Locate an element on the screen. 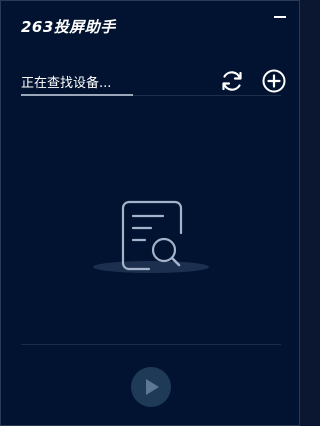 This screenshot has width=320, height=426. footer-divider is located at coordinates (151, 344).